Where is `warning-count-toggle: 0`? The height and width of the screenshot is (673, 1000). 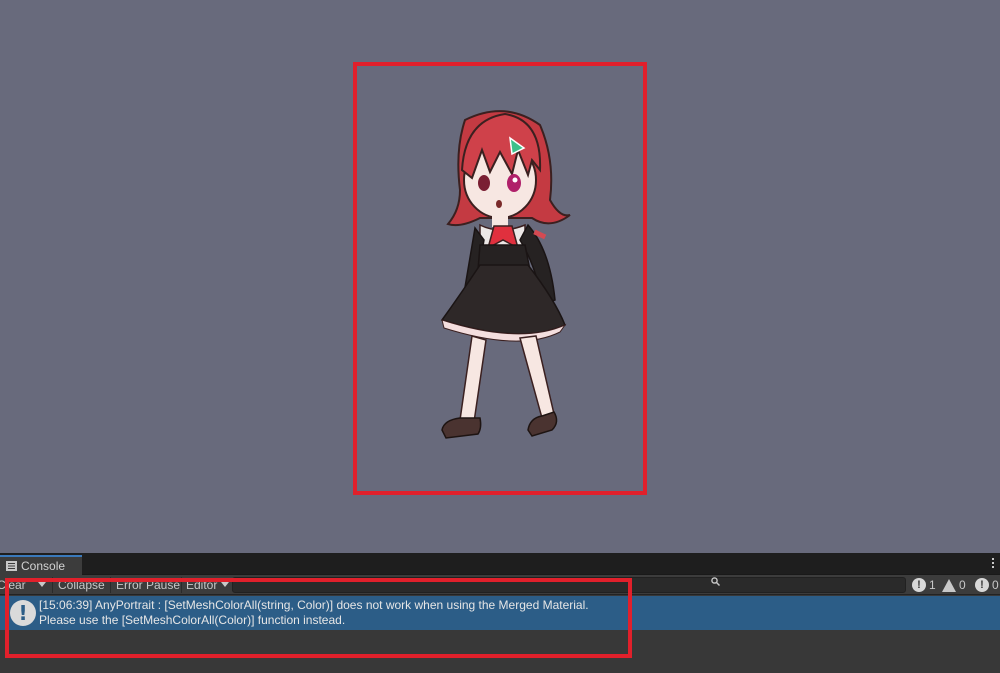 warning-count-toggle: 0 is located at coordinates (954, 585).